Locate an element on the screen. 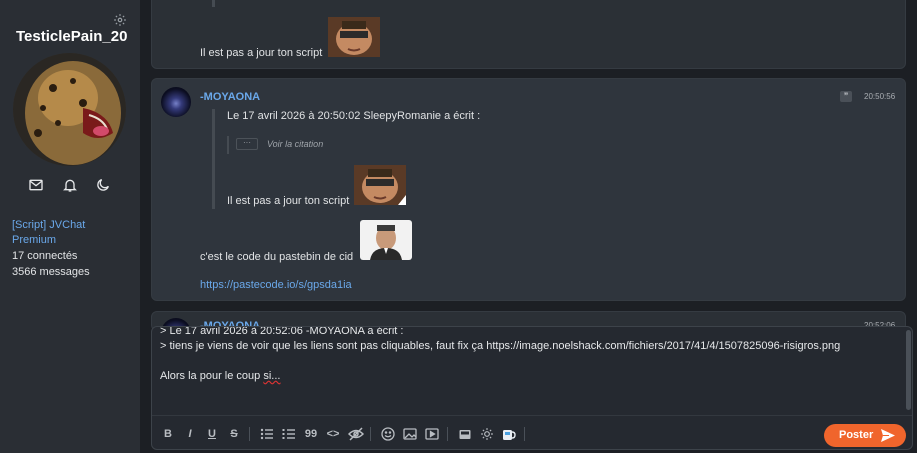 The width and height of the screenshot is (917, 453). post-button: Poster is located at coordinates (865, 435).